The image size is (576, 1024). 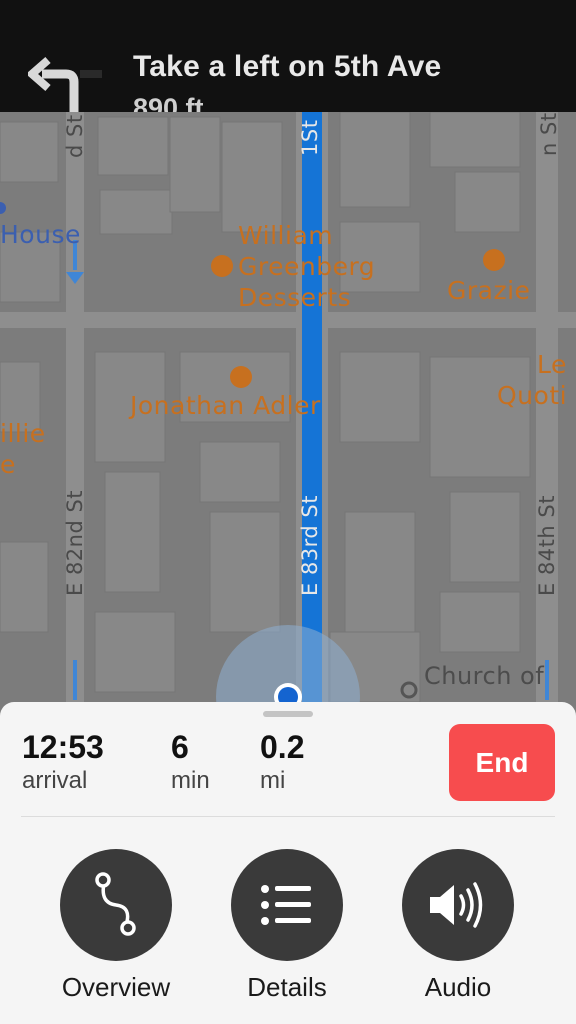 What do you see at coordinates (547, 545) in the screenshot?
I see `street-label-e84: E 84th St` at bounding box center [547, 545].